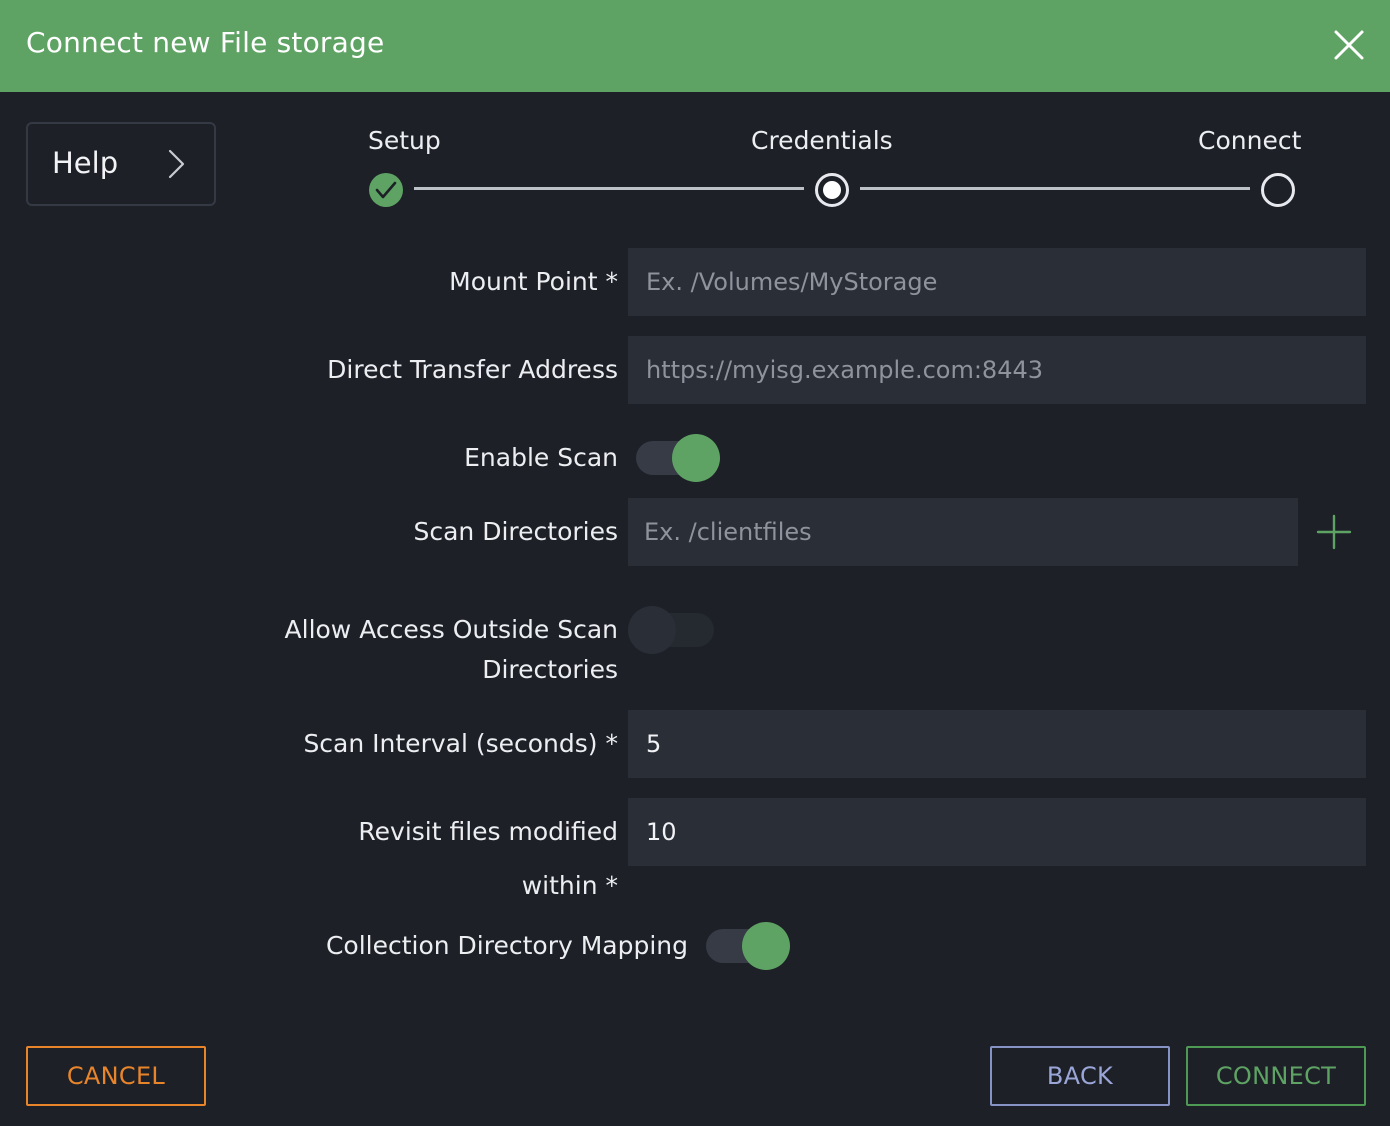 This screenshot has width=1390, height=1126. Describe the element at coordinates (1276, 1076) in the screenshot. I see `connect-button: CONNECT` at that location.